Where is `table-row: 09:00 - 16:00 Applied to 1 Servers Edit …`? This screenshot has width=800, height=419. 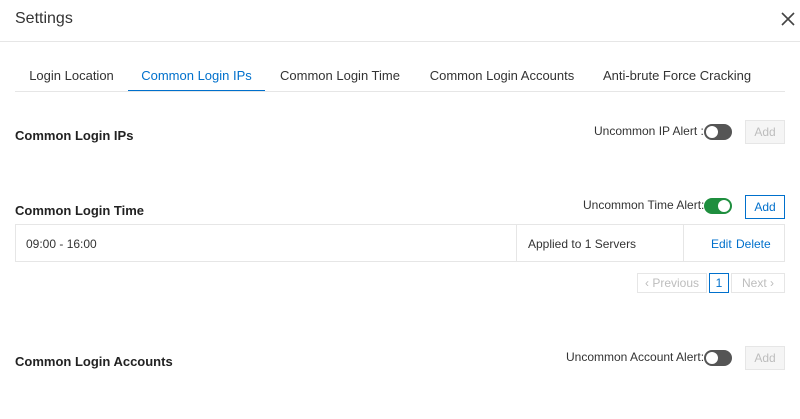
table-row: 09:00 - 16:00 Applied to 1 Servers Edit … is located at coordinates (400, 243).